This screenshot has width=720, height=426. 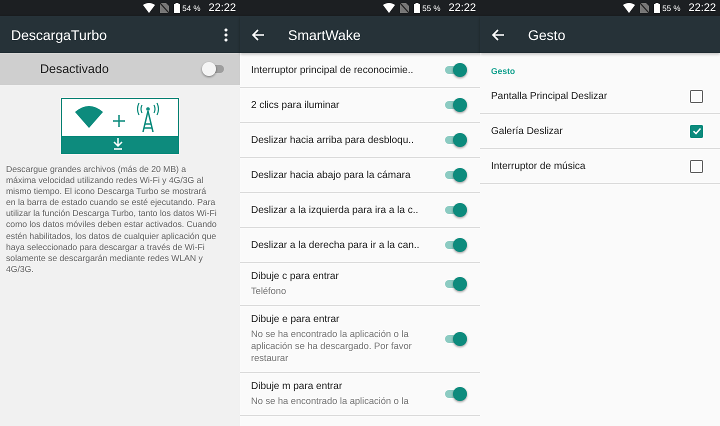 I want to click on setting-label: Dibuje c para entrar, so click(x=295, y=276).